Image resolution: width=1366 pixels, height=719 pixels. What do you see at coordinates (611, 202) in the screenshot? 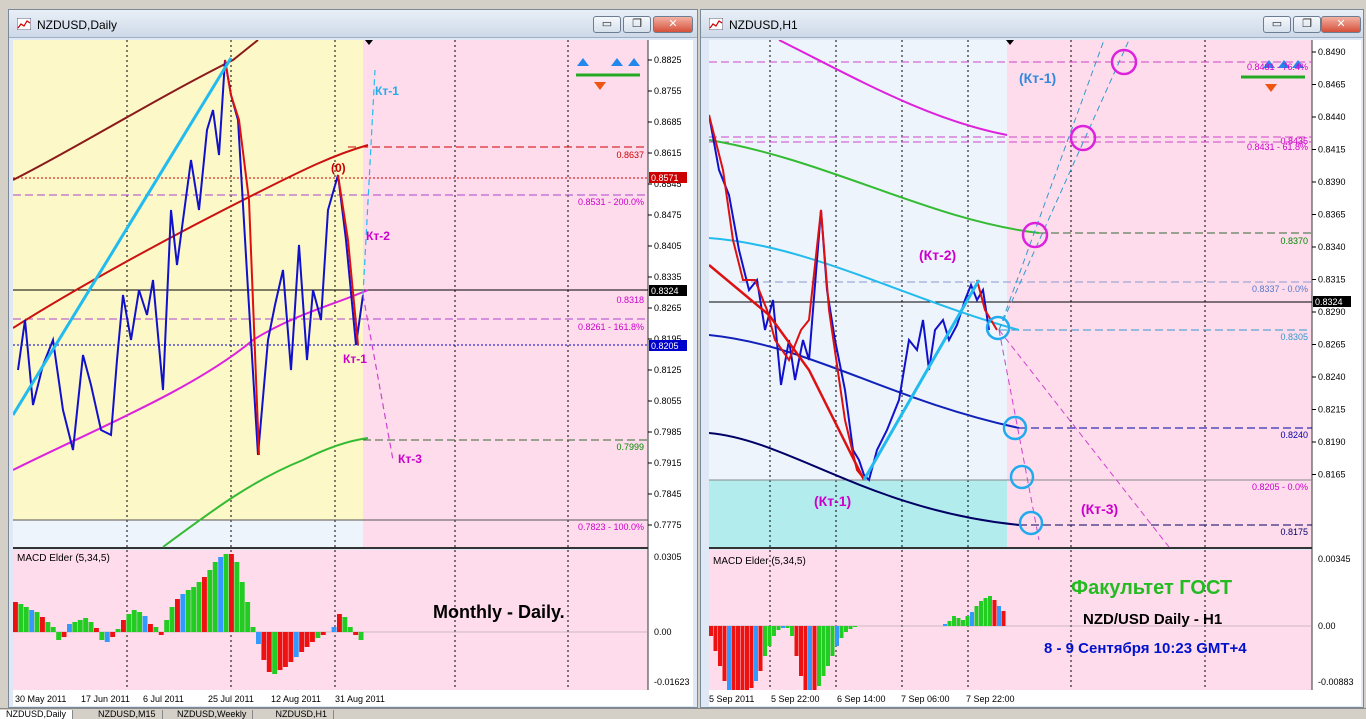
I see `level-label: 0.8531 - 200.0%` at bounding box center [611, 202].